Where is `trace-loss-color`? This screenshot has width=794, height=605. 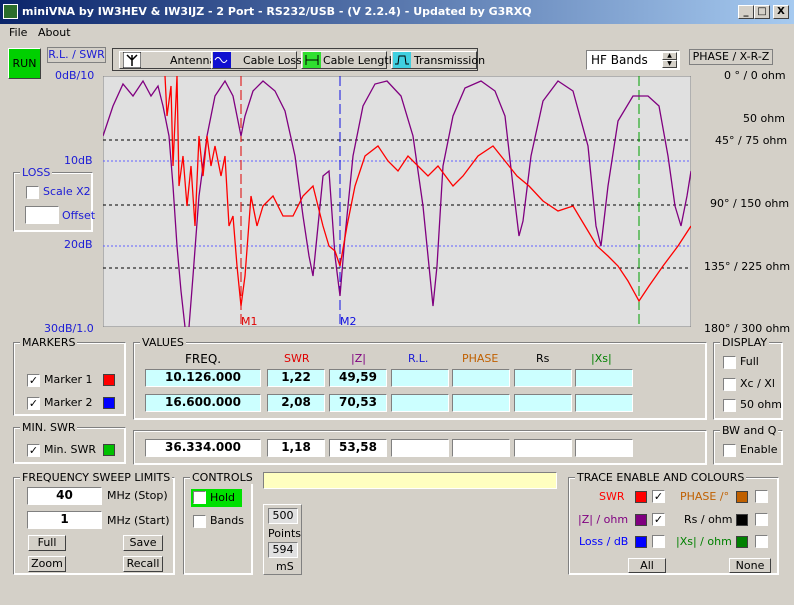 trace-loss-color is located at coordinates (641, 542).